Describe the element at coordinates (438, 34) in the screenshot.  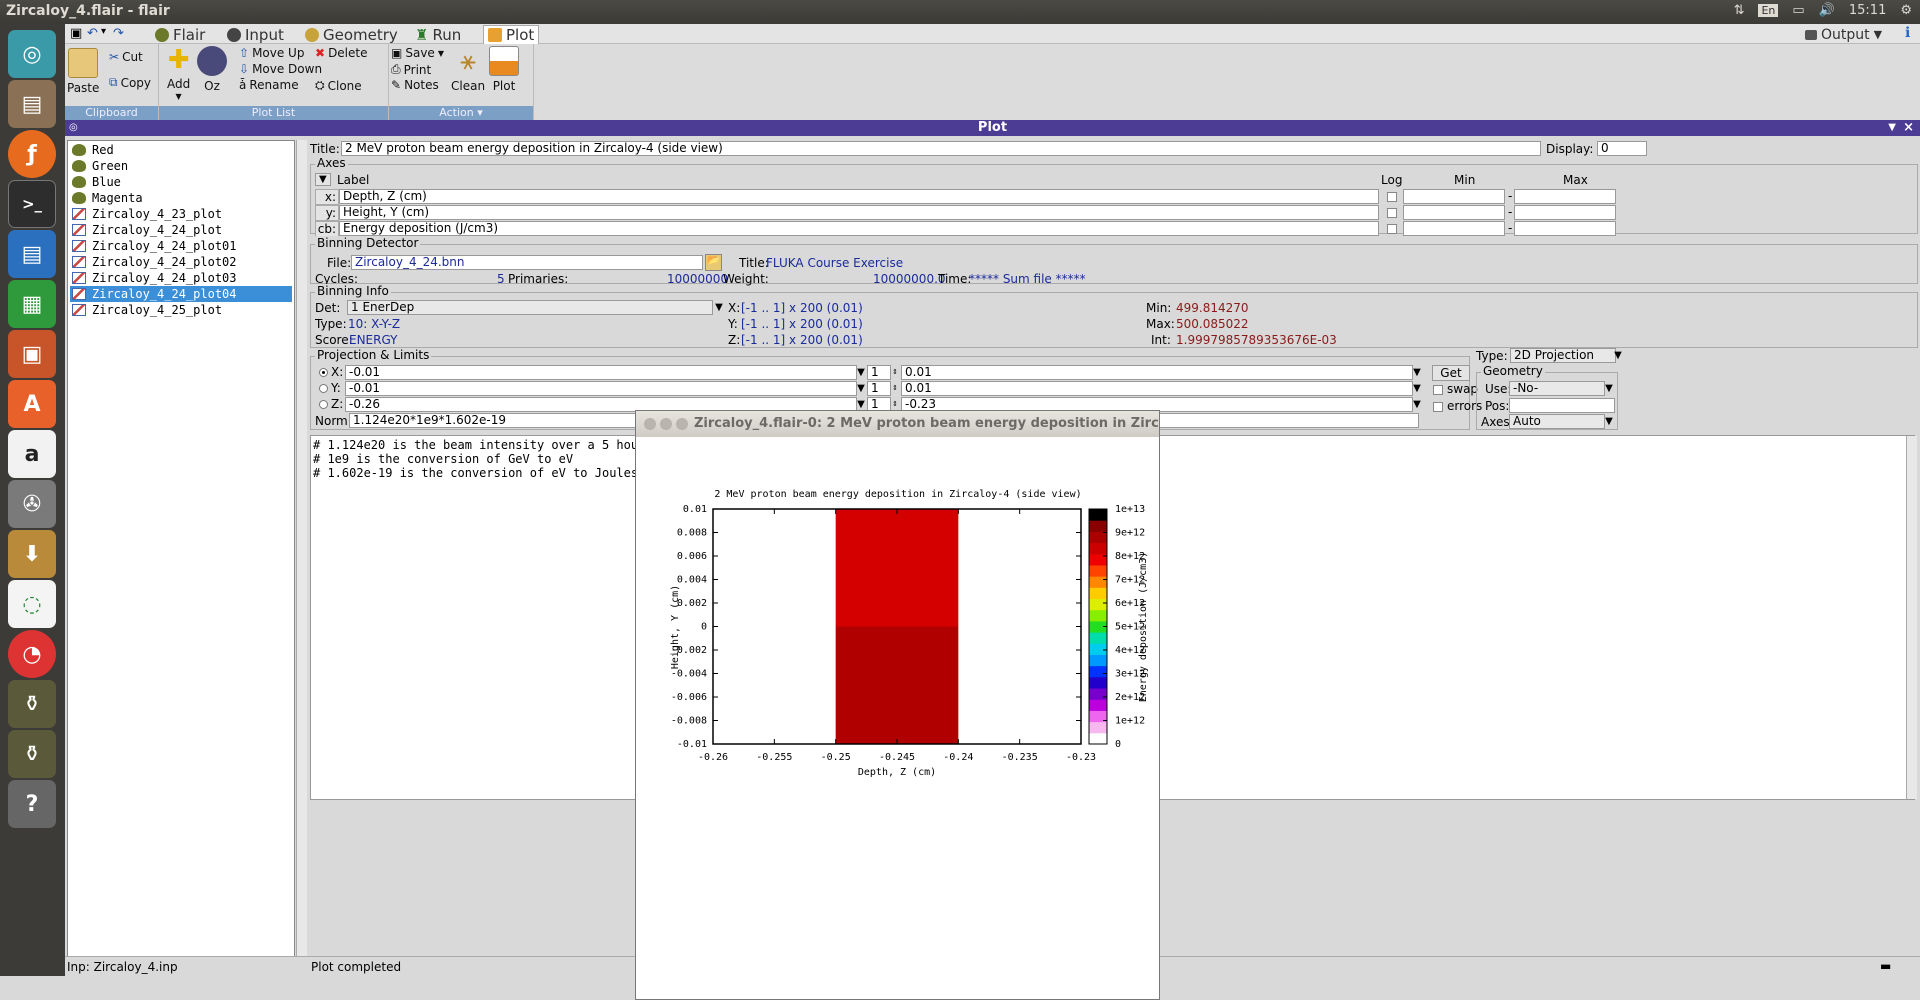
I see `tab-run: ♜ Run` at that location.